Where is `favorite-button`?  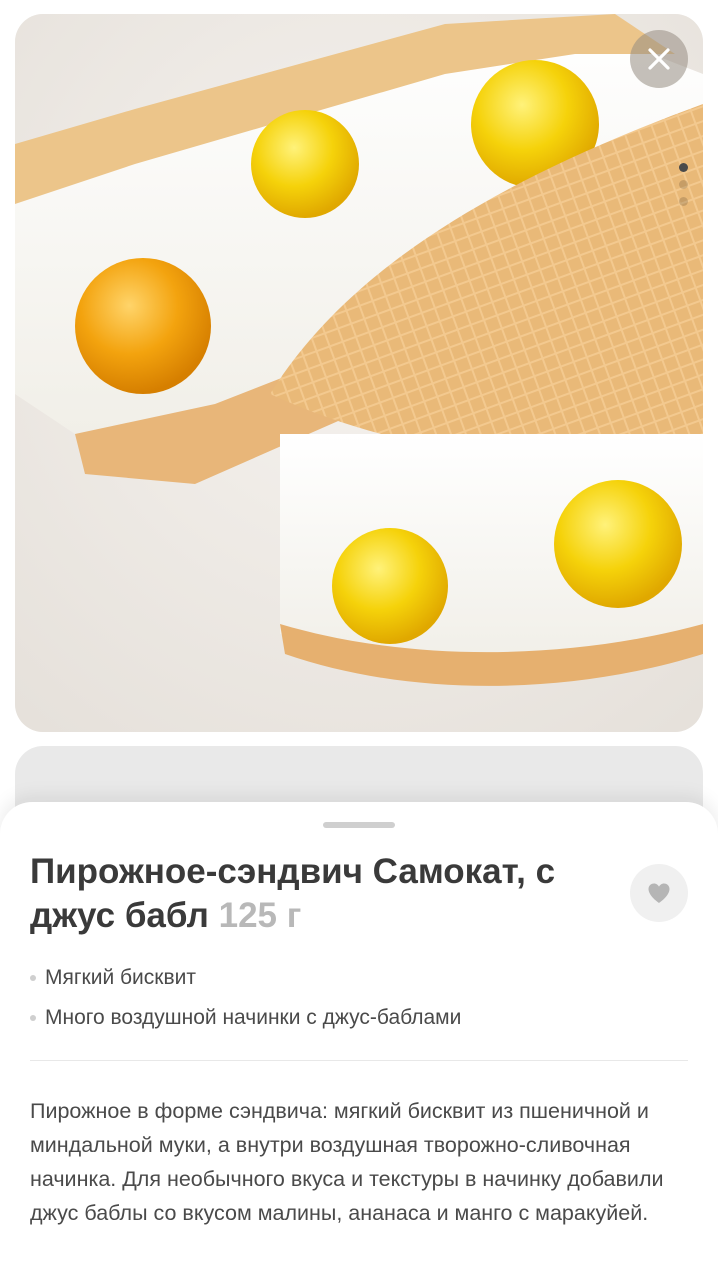
favorite-button is located at coordinates (659, 893).